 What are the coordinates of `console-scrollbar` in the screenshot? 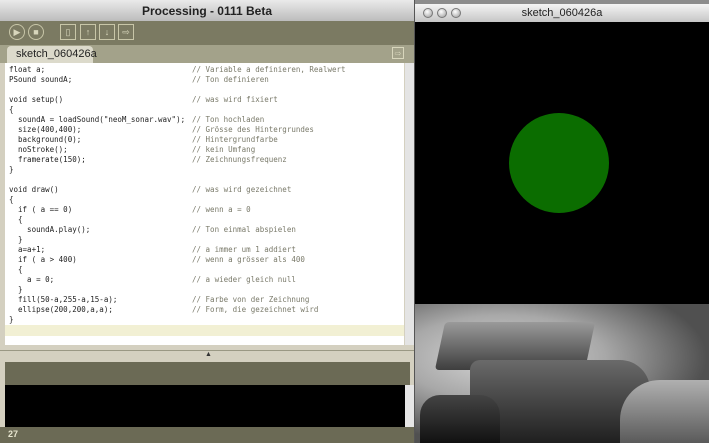 It's located at (409, 406).